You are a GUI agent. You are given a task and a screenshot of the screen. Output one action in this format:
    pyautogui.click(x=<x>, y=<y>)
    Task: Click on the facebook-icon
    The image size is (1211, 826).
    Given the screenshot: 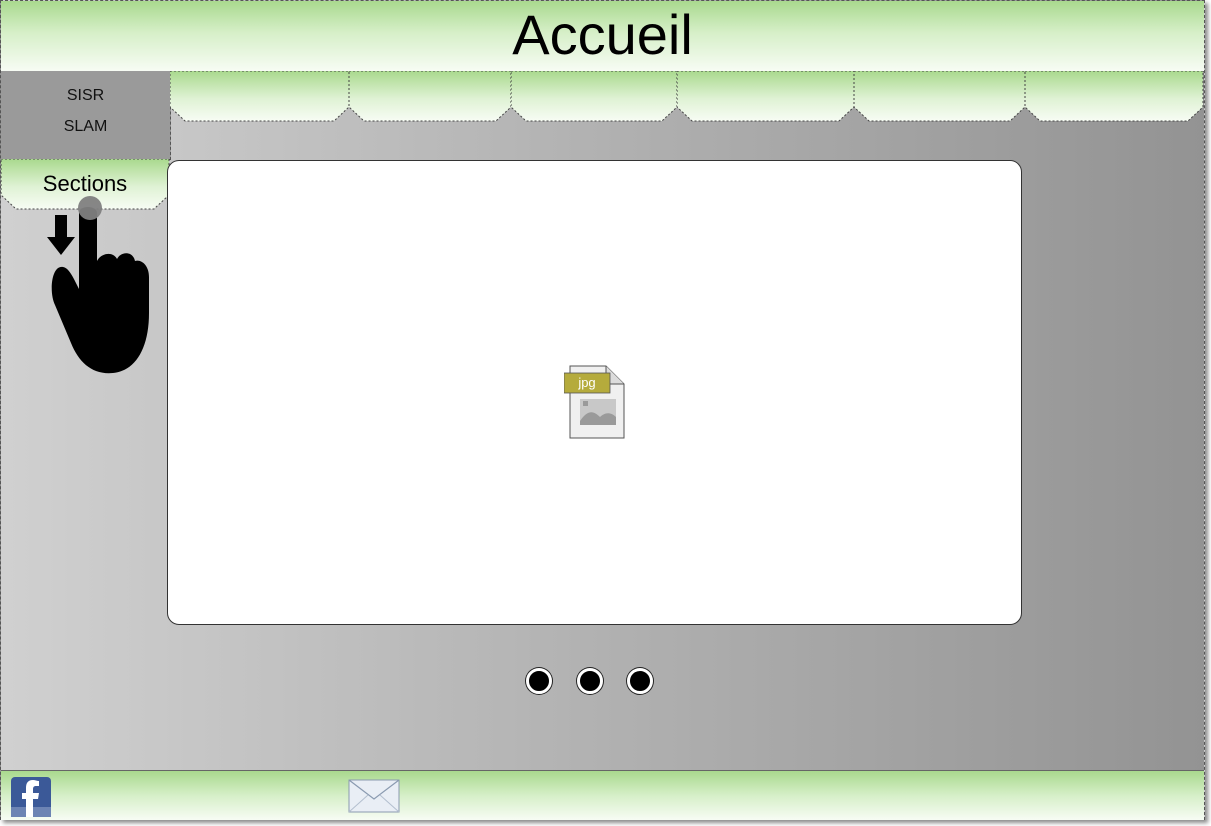 What is the action you would take?
    pyautogui.click(x=31, y=797)
    